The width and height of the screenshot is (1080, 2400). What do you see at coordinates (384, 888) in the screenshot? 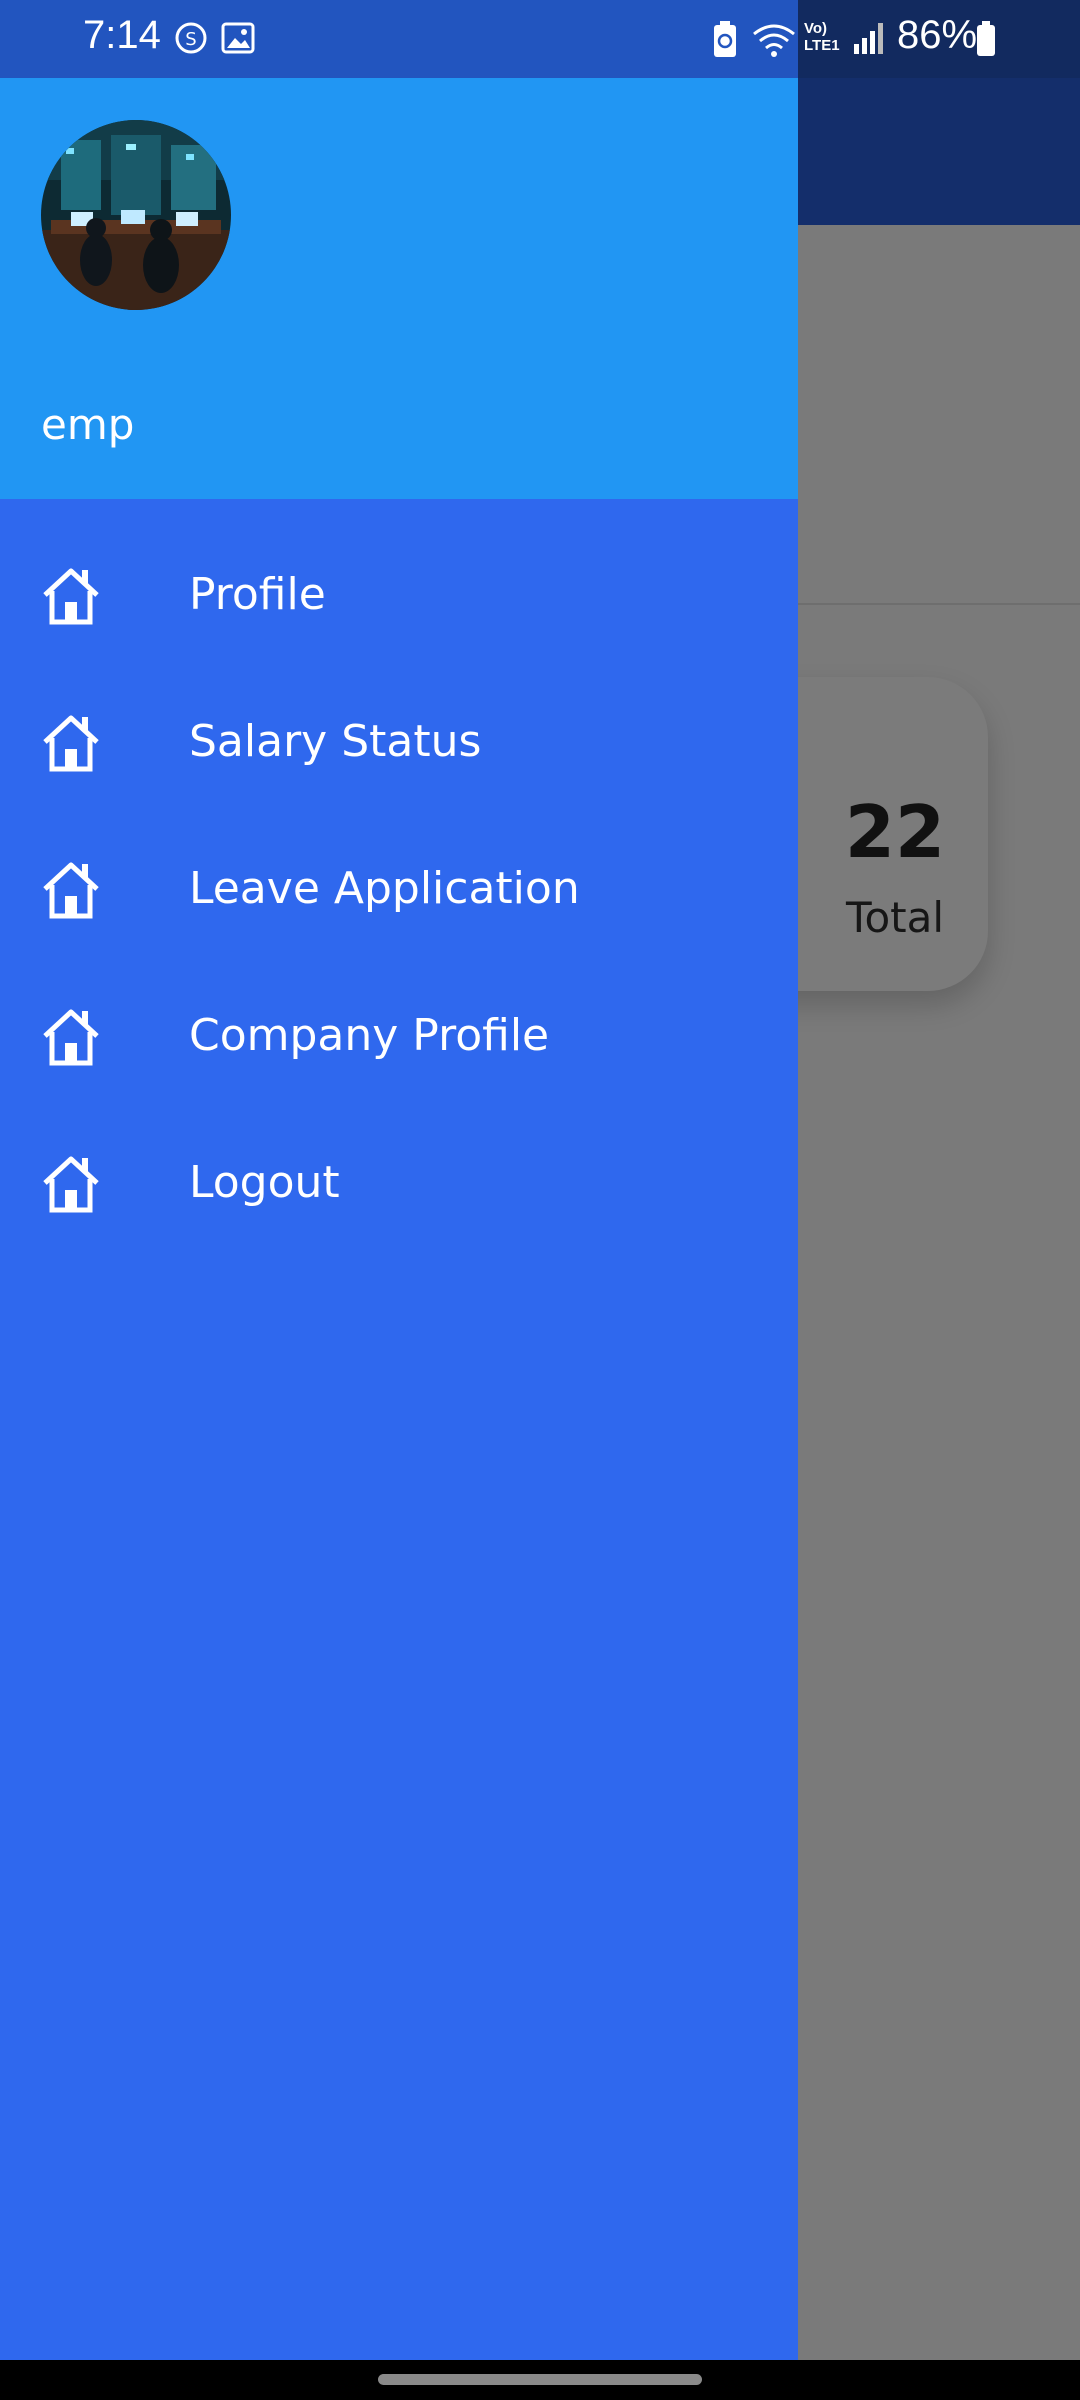
I see `menu-item-label: Leave Application` at bounding box center [384, 888].